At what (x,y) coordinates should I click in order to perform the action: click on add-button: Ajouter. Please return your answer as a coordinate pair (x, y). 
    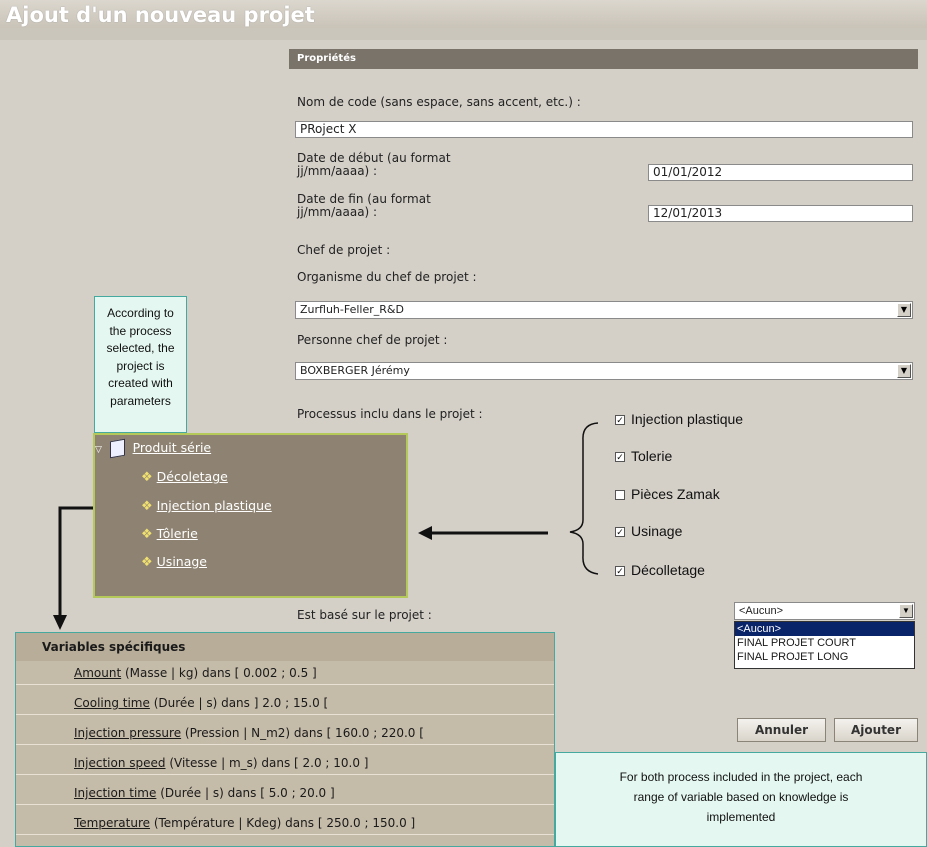
    Looking at the image, I should click on (876, 730).